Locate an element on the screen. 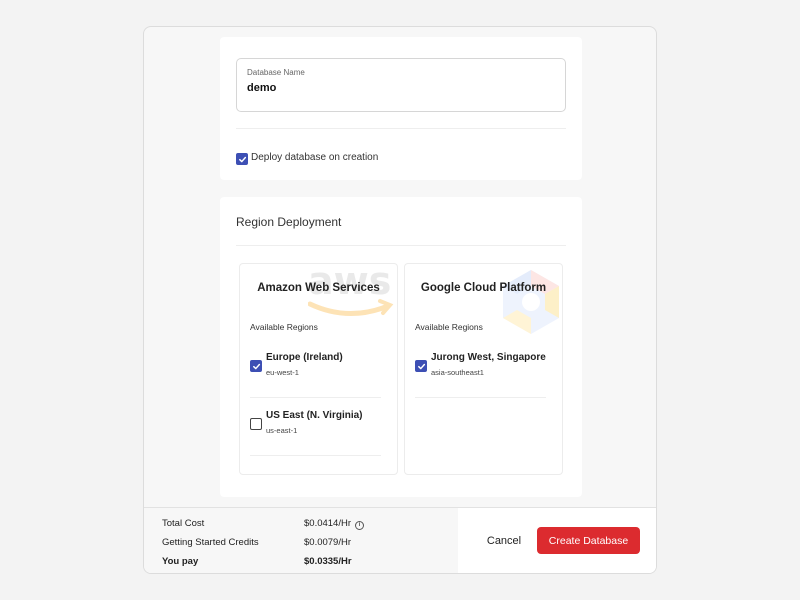  region-code: eu-west-1 is located at coordinates (282, 372).